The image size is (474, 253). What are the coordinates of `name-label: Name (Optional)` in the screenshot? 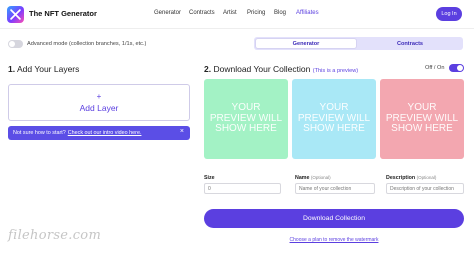 It's located at (313, 178).